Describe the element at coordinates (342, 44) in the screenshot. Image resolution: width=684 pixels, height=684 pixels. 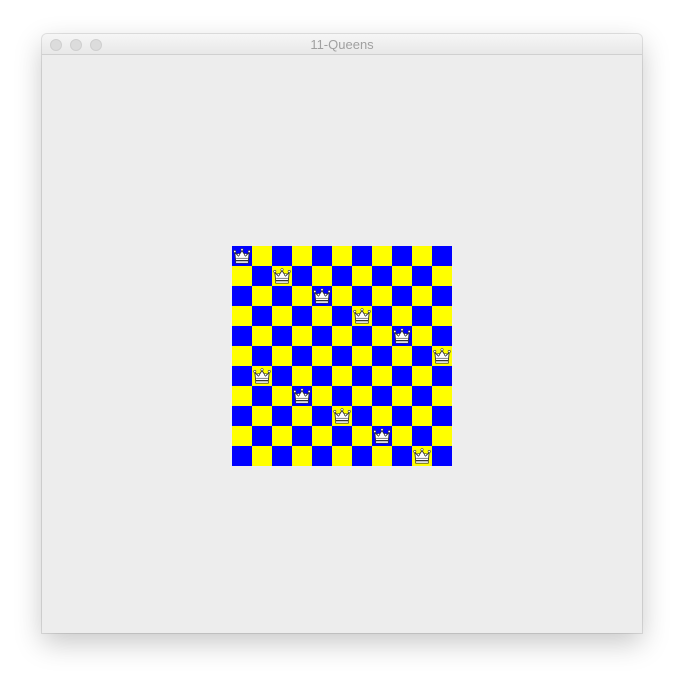
I see `title-bar: 11-Queens` at that location.